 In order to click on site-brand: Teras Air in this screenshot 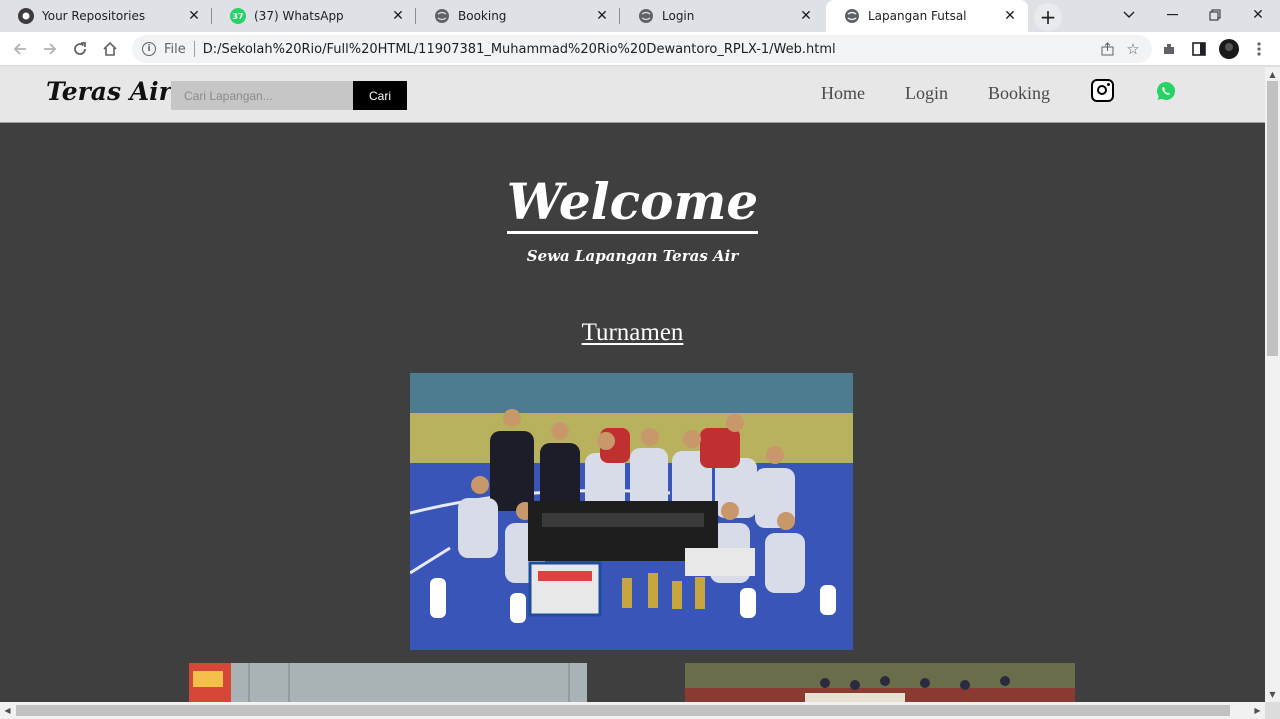, I will do `click(109, 91)`.